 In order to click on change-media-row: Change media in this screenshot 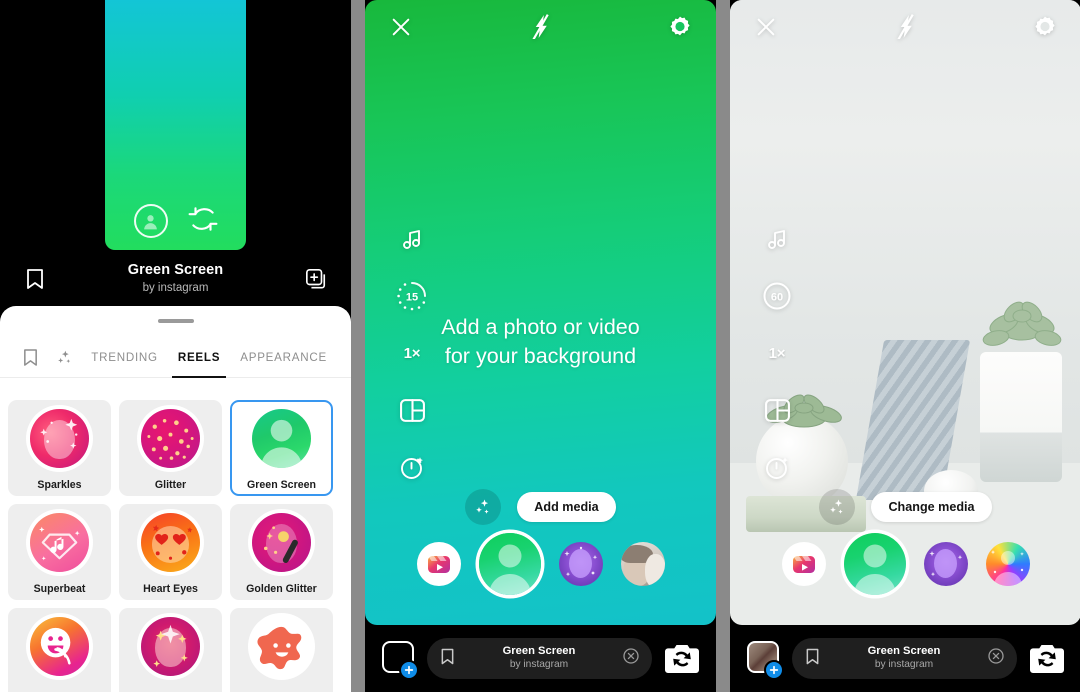, I will do `click(905, 507)`.